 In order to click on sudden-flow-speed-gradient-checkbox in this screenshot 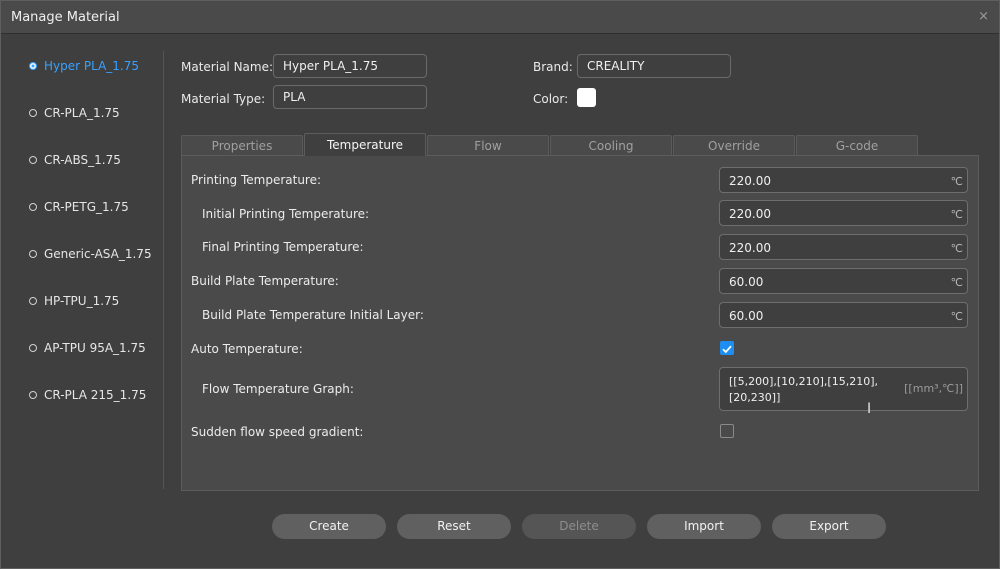, I will do `click(727, 431)`.